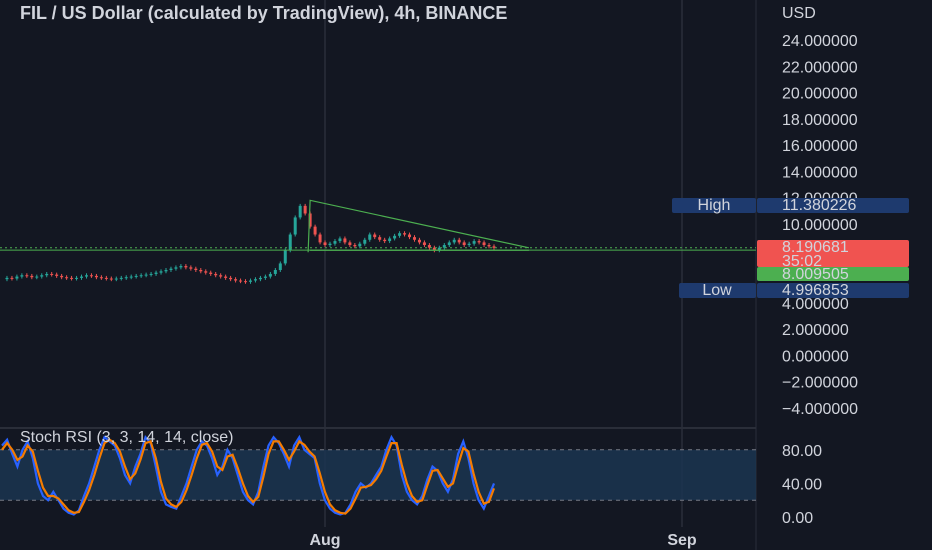  Describe the element at coordinates (799, 13) in the screenshot. I see `currency-label: USD` at that location.